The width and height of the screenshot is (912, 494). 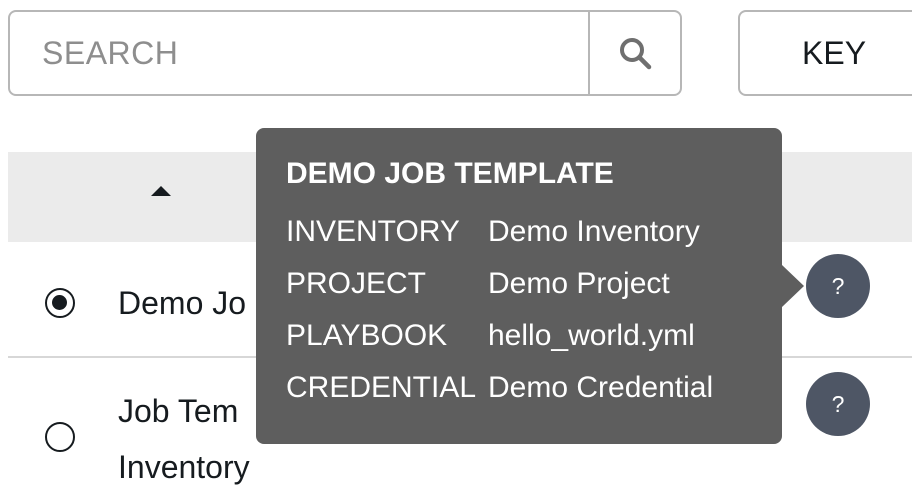 What do you see at coordinates (178, 411) in the screenshot?
I see `row-name: Job Tem` at bounding box center [178, 411].